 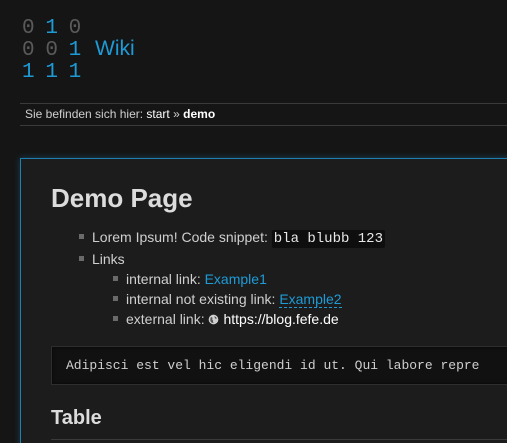 What do you see at coordinates (108, 259) in the screenshot?
I see `list-item-text: Links` at bounding box center [108, 259].